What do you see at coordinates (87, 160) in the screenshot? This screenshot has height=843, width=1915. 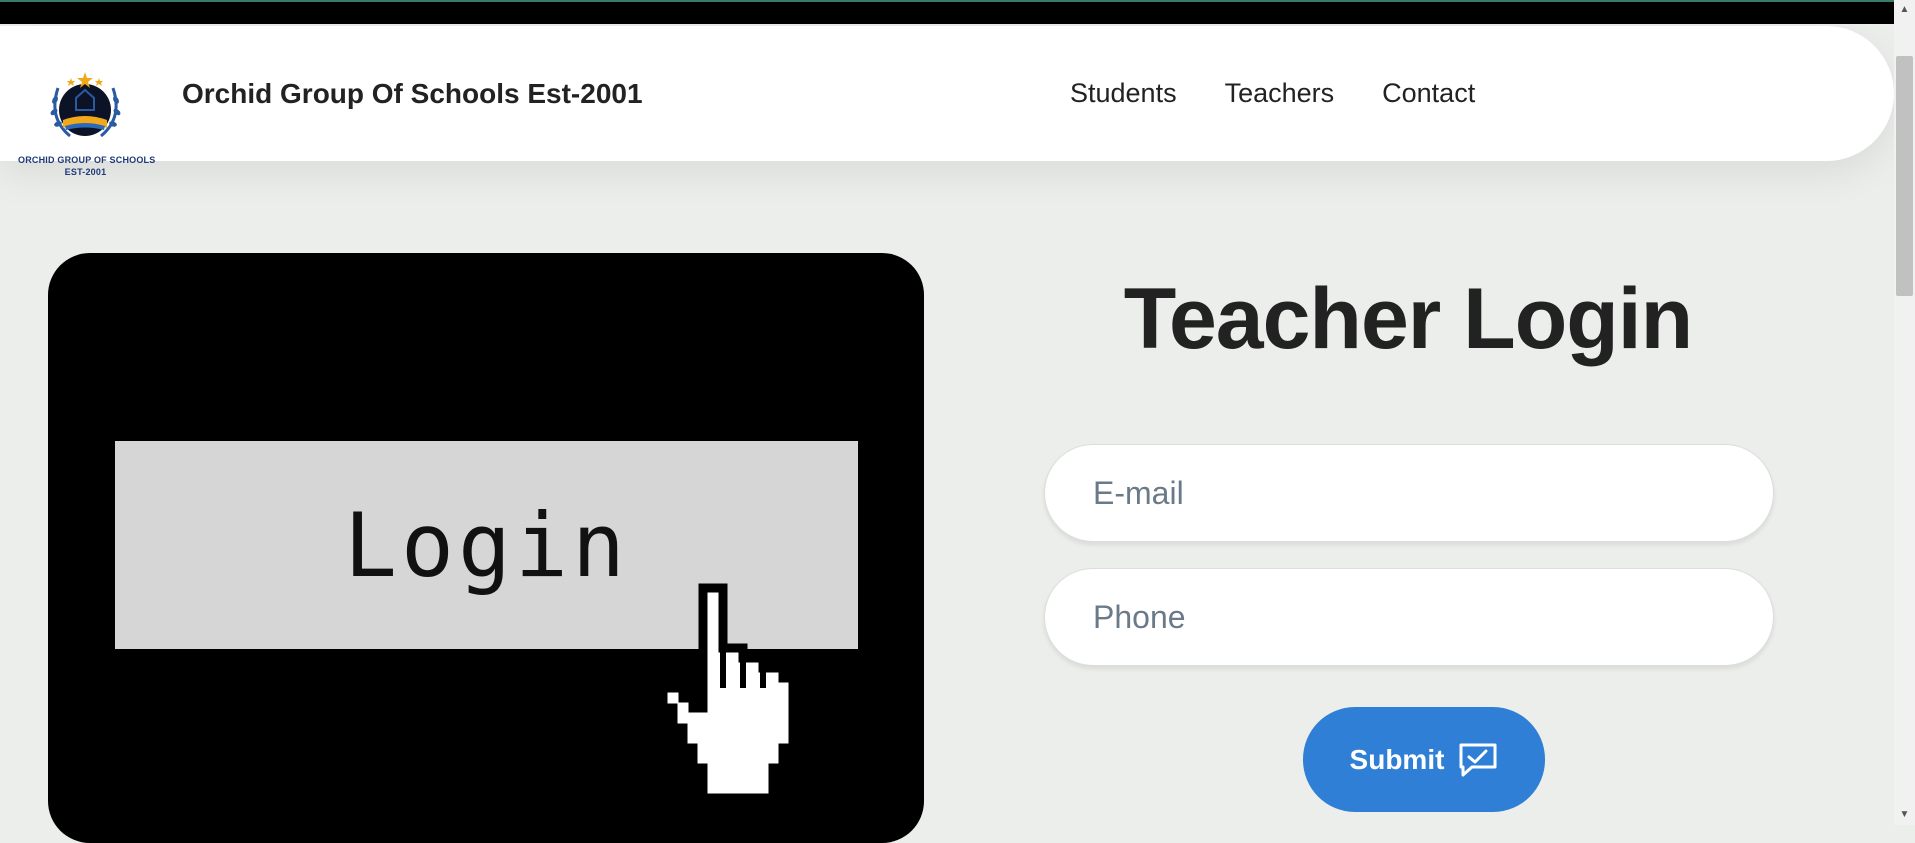 I see `logo-caption-line1: ORCHID GROUP OF SCHOOLS` at bounding box center [87, 160].